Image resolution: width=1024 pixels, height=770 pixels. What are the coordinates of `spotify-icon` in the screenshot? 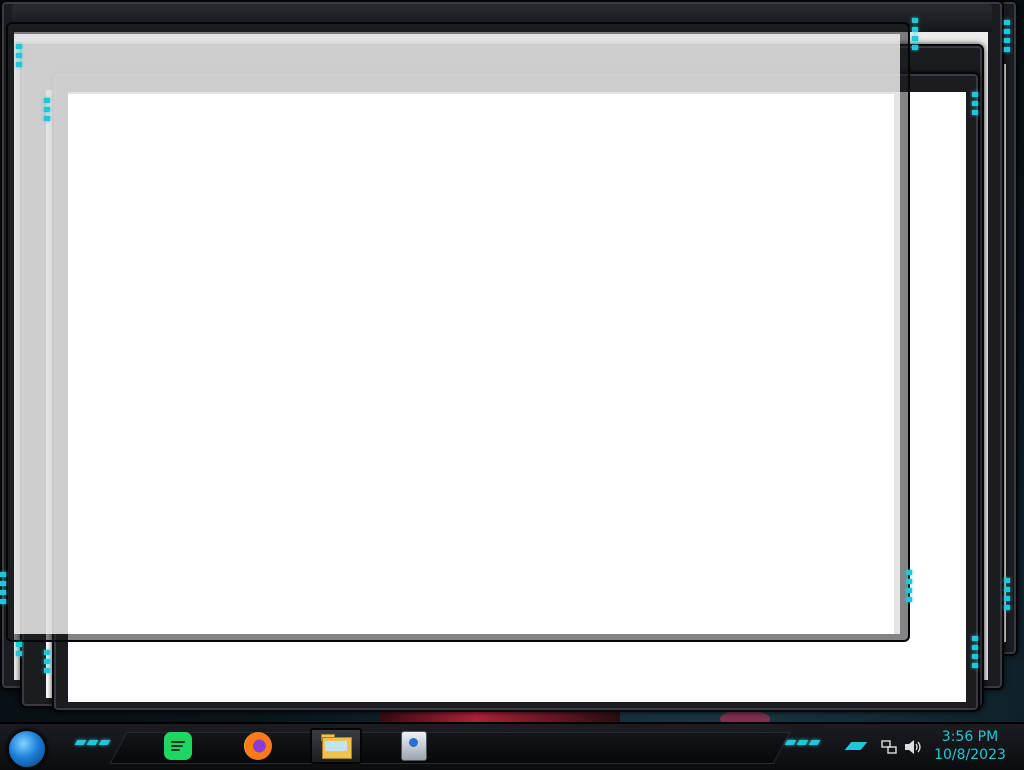 It's located at (178, 746).